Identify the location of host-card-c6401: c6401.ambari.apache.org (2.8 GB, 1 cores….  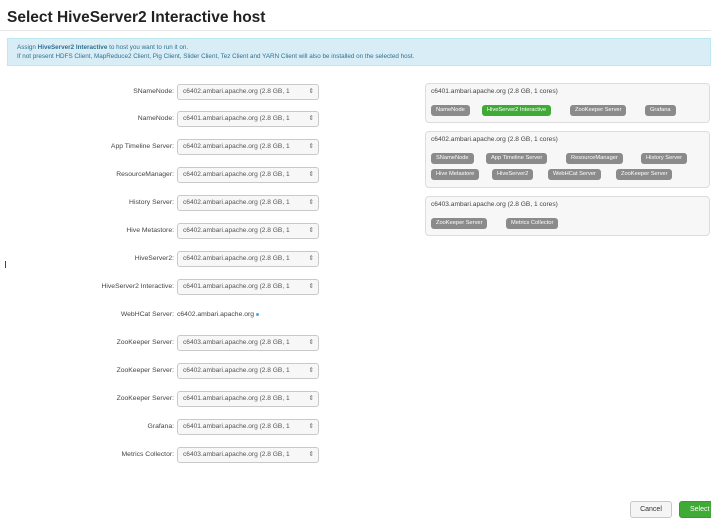
(567, 103).